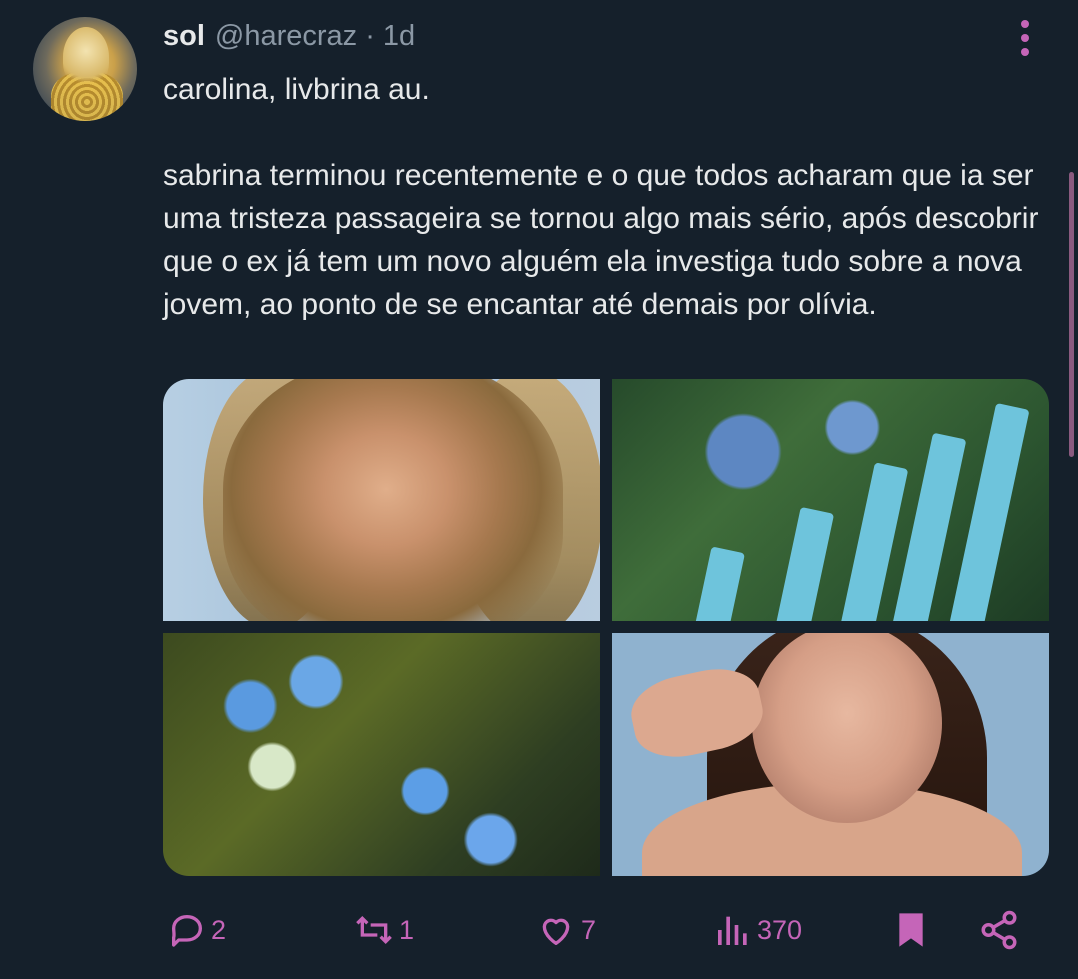 The height and width of the screenshot is (979, 1078). I want to click on tweet-header: sol @harecraz · 1d, so click(289, 36).